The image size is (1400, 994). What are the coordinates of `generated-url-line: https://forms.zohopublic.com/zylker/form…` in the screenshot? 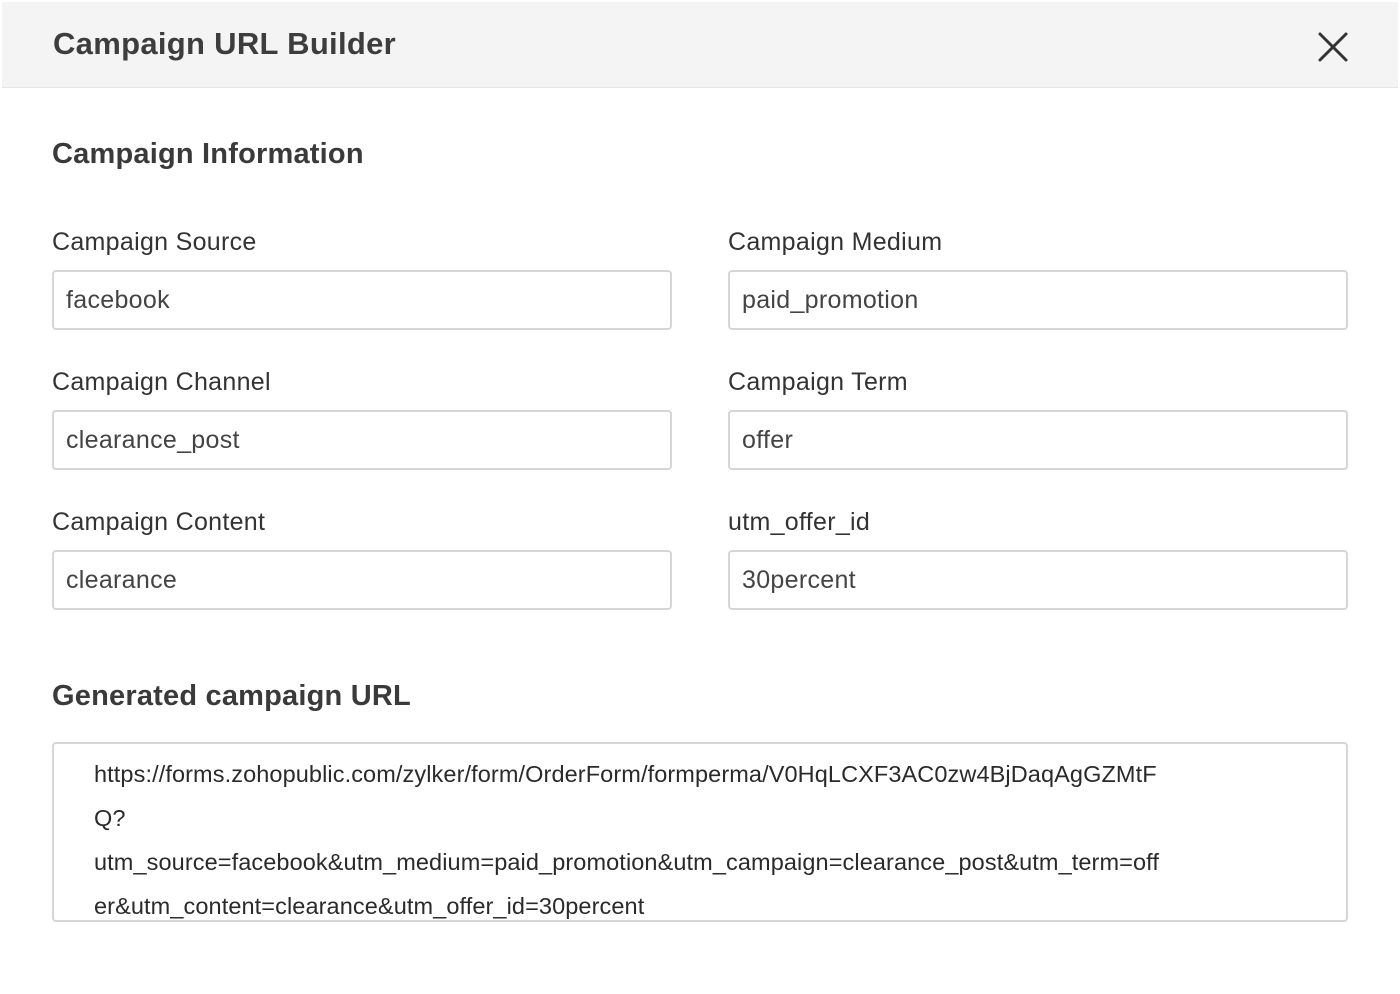 It's located at (625, 774).